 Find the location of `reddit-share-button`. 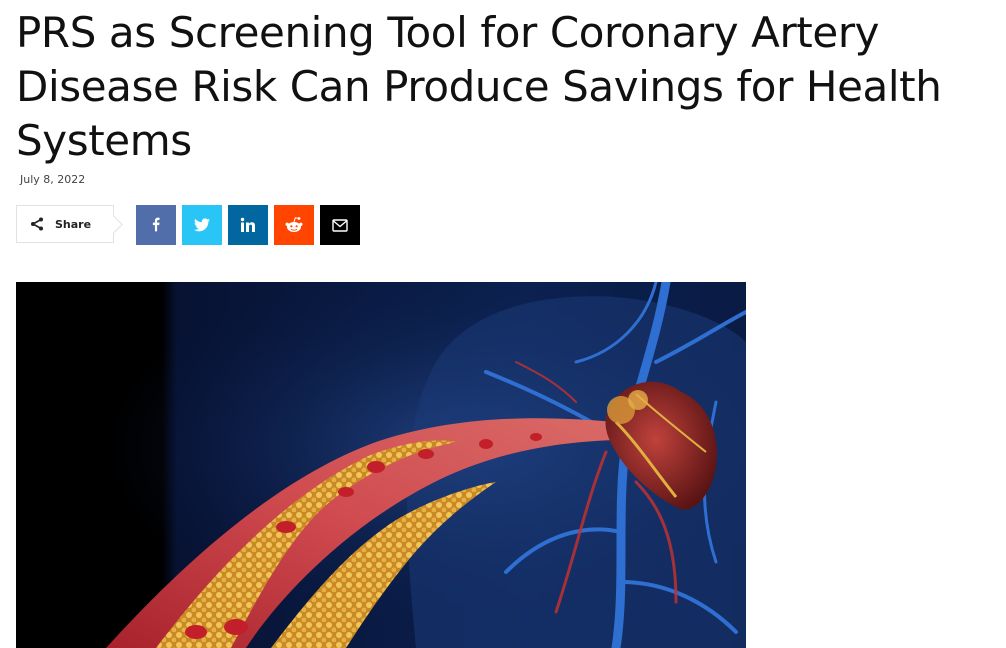

reddit-share-button is located at coordinates (294, 225).